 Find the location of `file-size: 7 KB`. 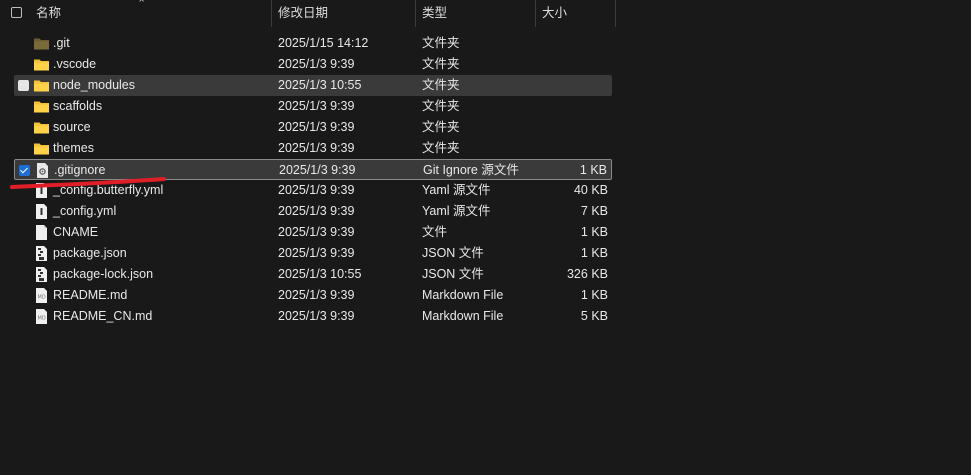

file-size: 7 KB is located at coordinates (594, 211).